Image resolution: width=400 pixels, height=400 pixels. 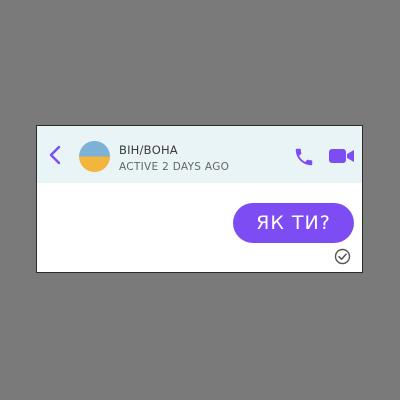 What do you see at coordinates (55, 155) in the screenshot?
I see `chevron-left-icon` at bounding box center [55, 155].